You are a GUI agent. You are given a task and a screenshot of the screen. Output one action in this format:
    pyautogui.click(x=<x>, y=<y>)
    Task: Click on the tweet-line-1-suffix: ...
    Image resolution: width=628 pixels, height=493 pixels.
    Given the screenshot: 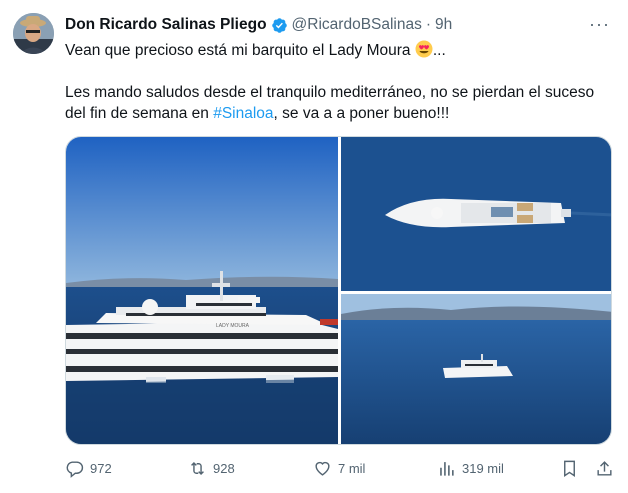 What is the action you would take?
    pyautogui.click(x=439, y=50)
    